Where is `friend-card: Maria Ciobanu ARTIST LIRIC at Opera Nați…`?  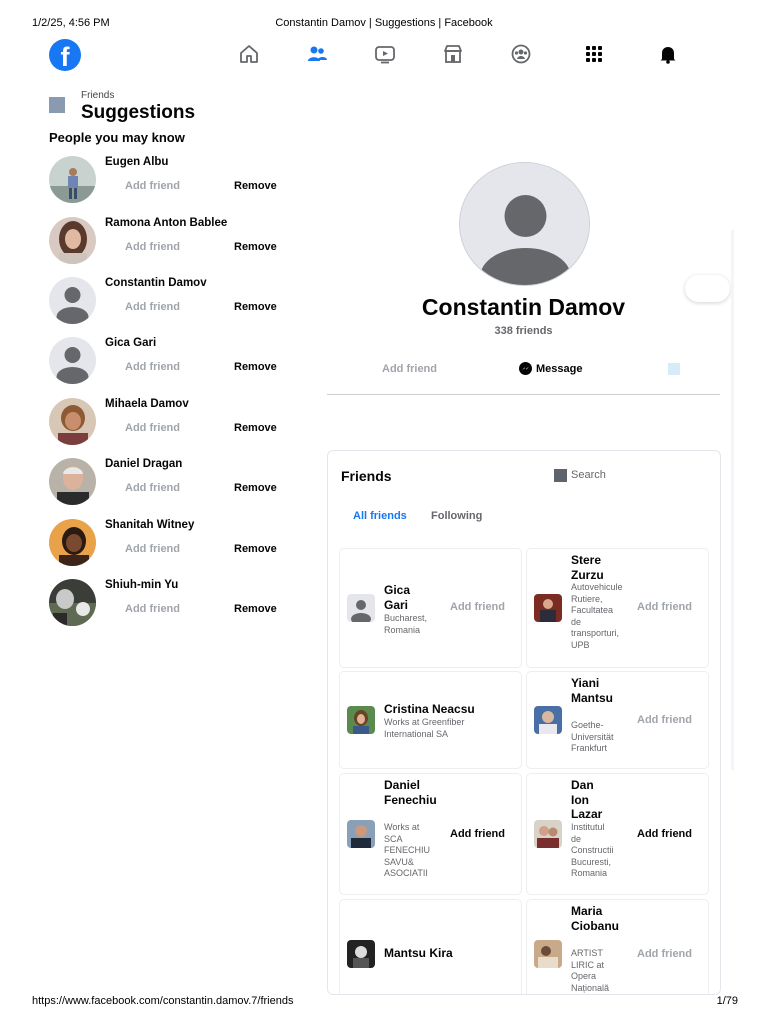 friend-card: Maria Ciobanu ARTIST LIRIC at Opera Nați… is located at coordinates (617, 946).